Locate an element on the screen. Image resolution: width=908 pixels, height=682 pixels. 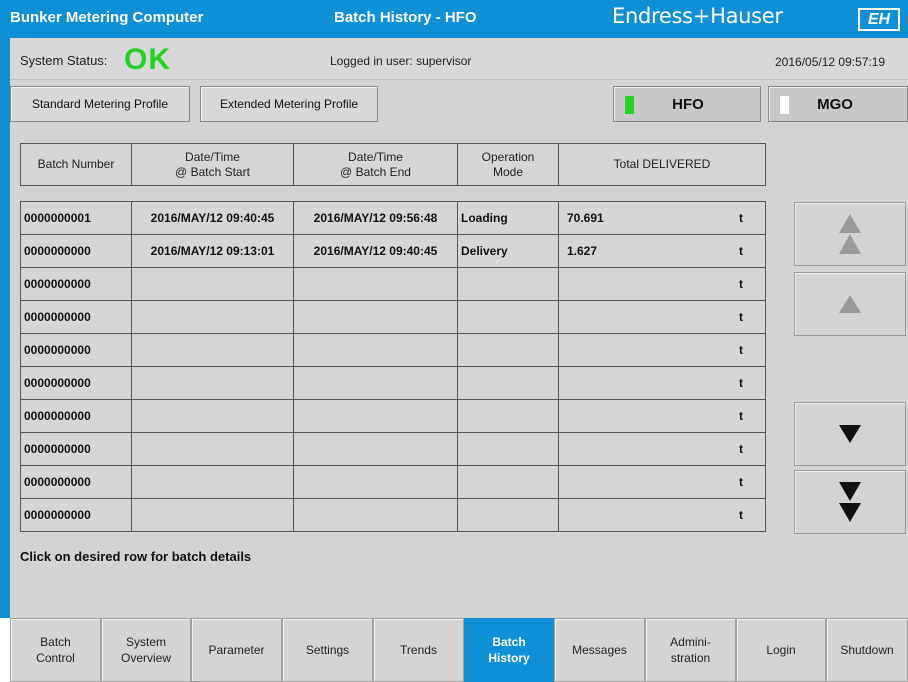
up-arrow-icon is located at coordinates (850, 304).